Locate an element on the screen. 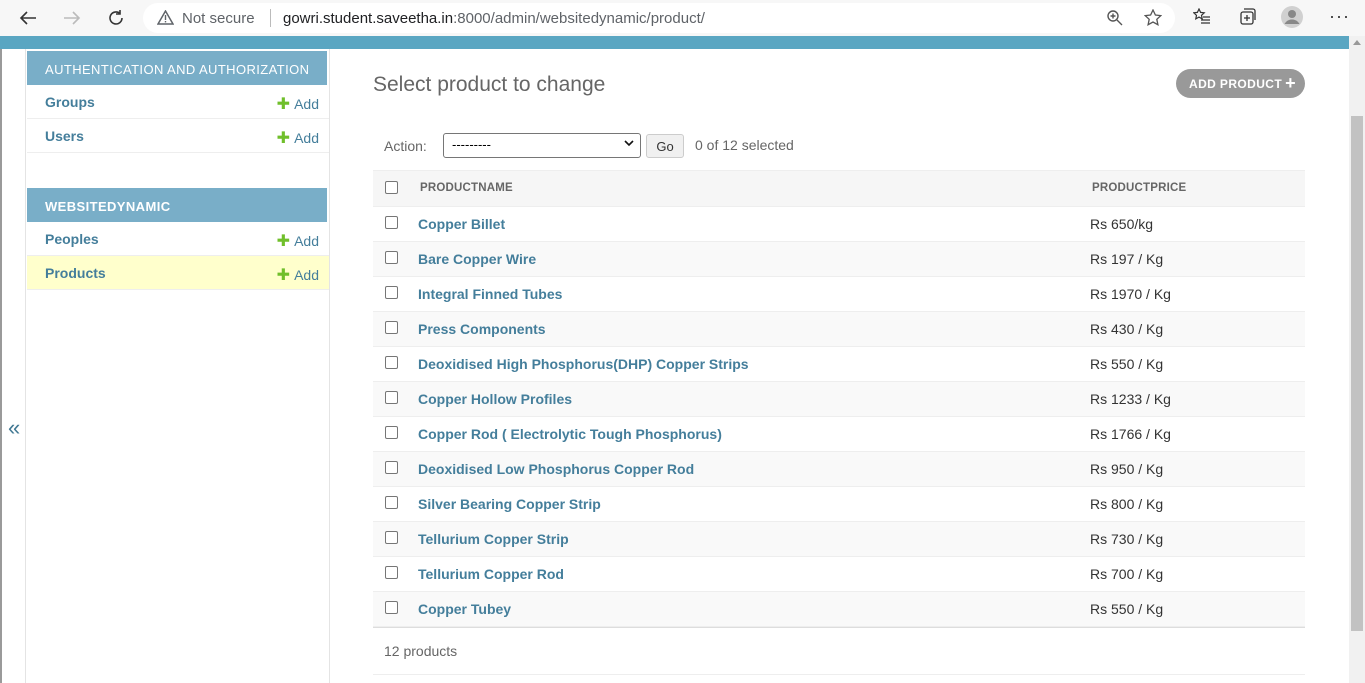  product-price: Rs 1233 / Kg is located at coordinates (1130, 399).